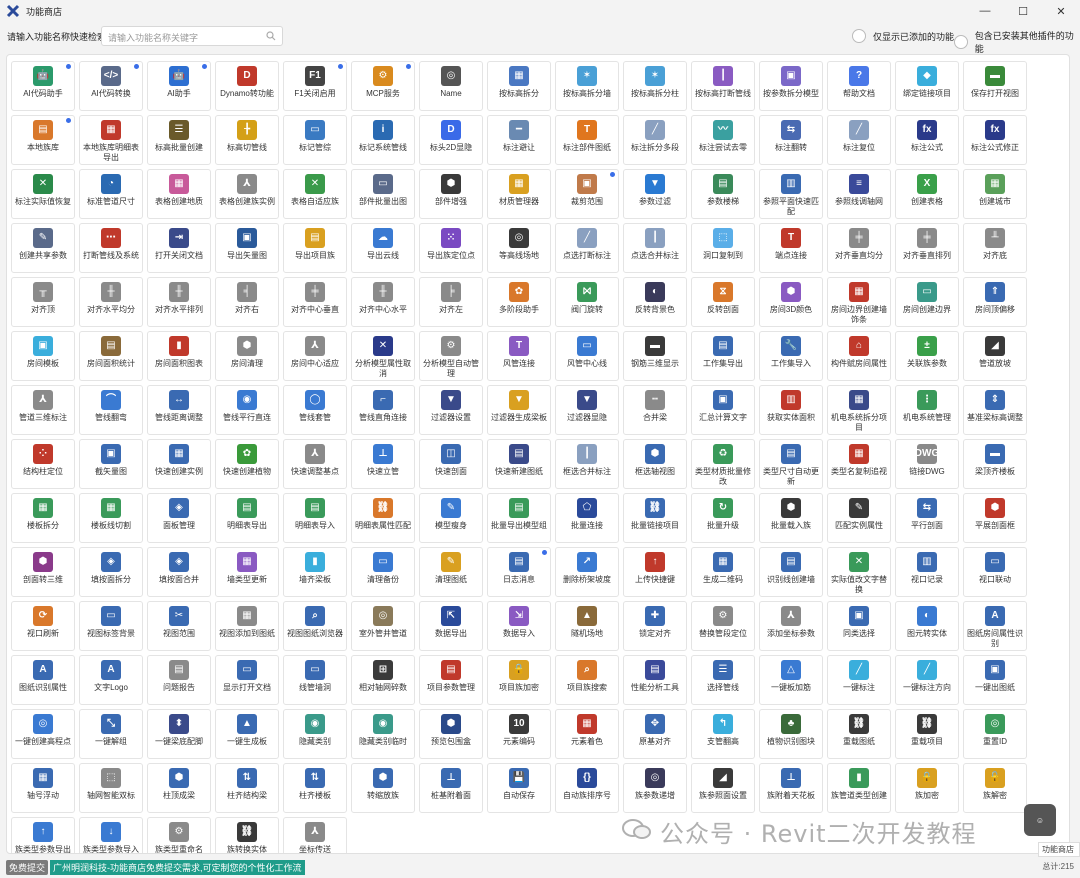 The width and height of the screenshot is (1080, 878). What do you see at coordinates (859, 356) in the screenshot?
I see `function-tile: ⌂ 构件赋房间属性` at bounding box center [859, 356].